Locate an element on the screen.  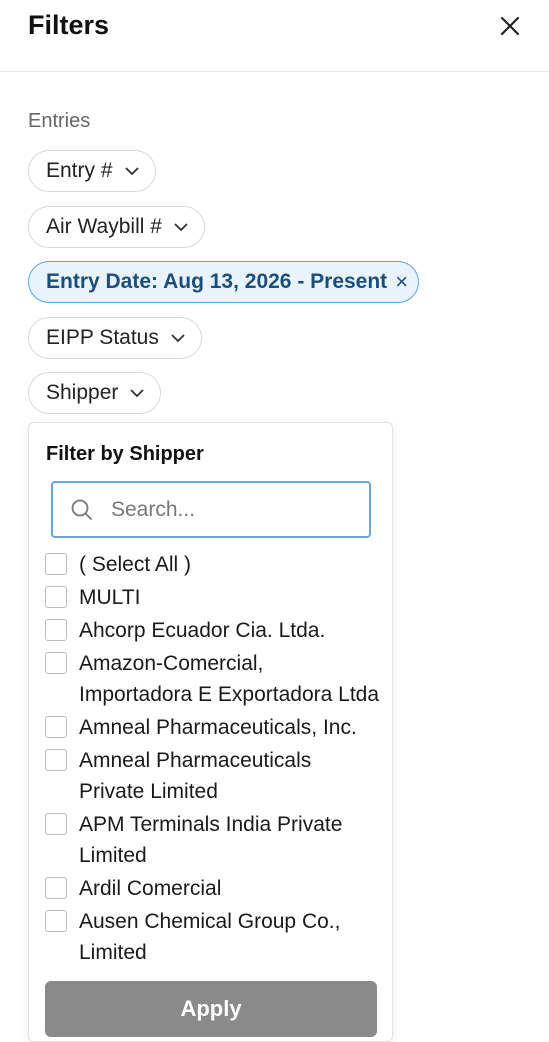
section-label-entries: Entries is located at coordinates (59, 121).